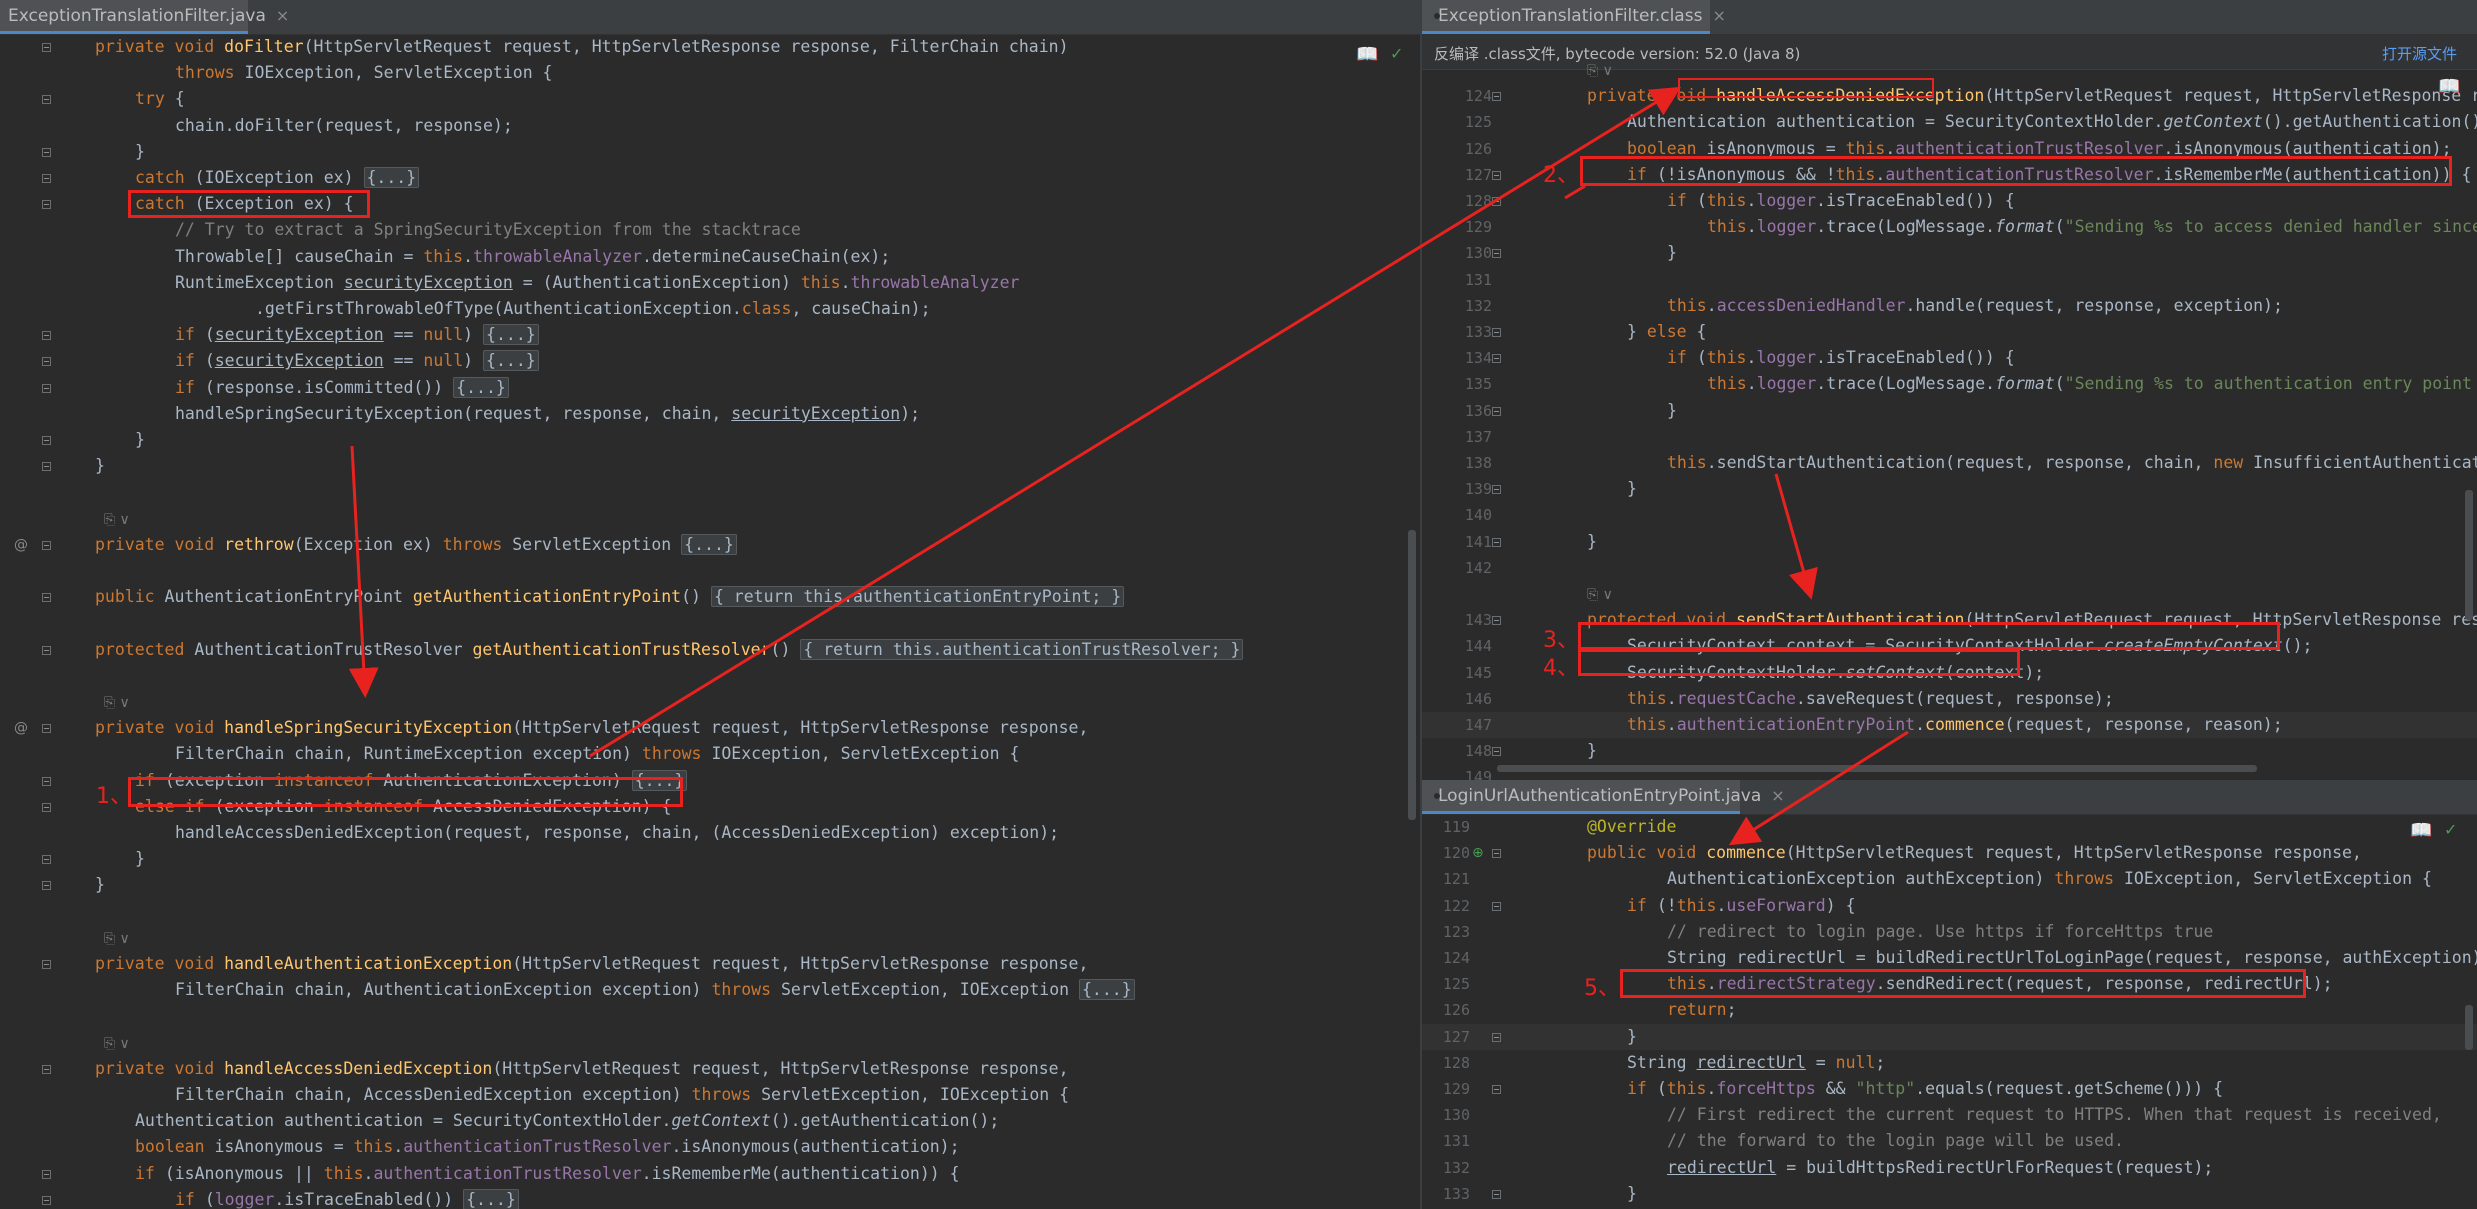  What do you see at coordinates (710, 126) in the screenshot?
I see `code-line: chain.doFilter(request, response);` at bounding box center [710, 126].